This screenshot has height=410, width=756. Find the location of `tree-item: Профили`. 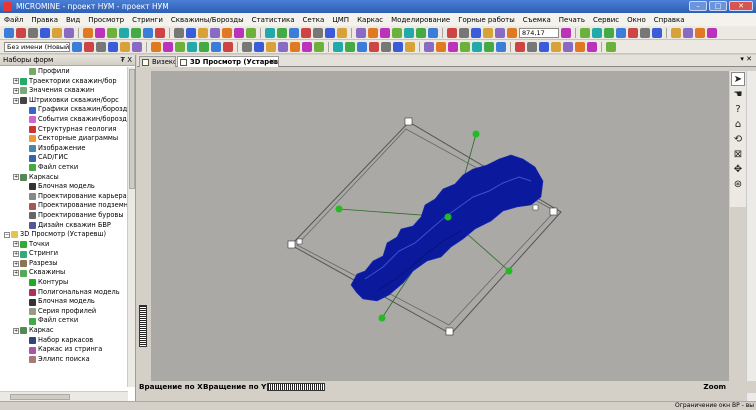

tree-item: Профили is located at coordinates (64, 72).